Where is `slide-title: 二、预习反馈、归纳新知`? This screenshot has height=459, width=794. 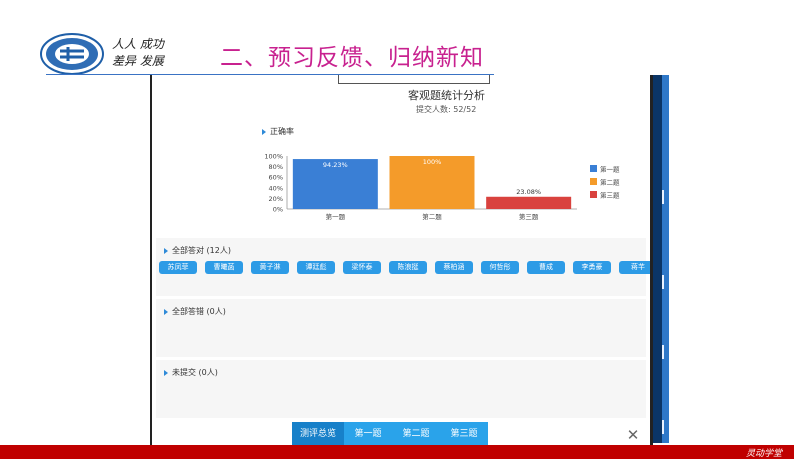 slide-title: 二、预习反馈、归纳新知 is located at coordinates (352, 58).